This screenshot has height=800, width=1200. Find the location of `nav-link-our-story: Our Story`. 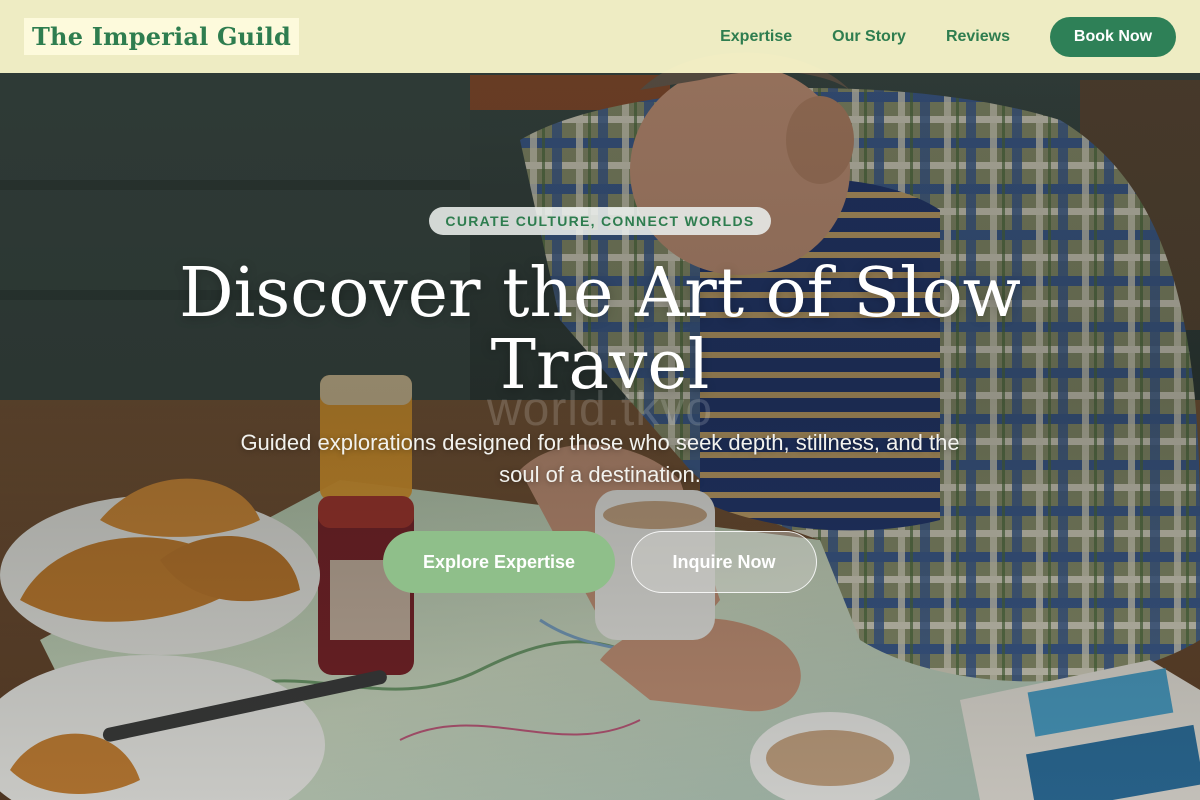

nav-link-our-story: Our Story is located at coordinates (869, 37).